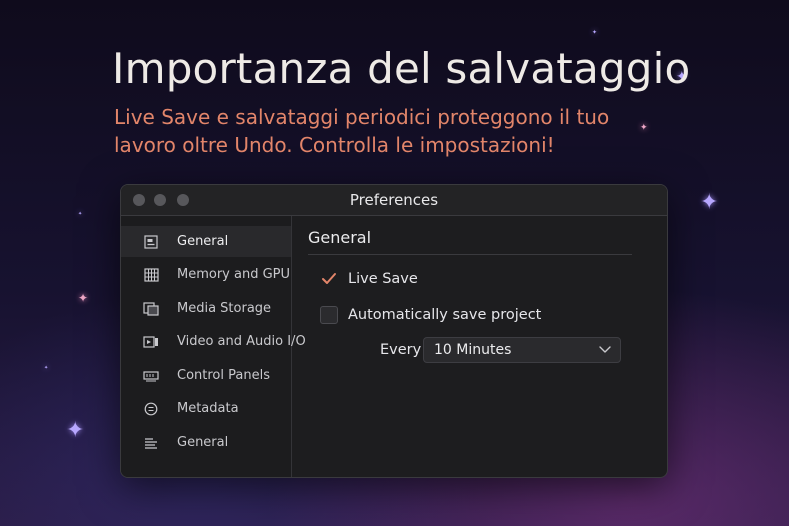 The height and width of the screenshot is (526, 789). I want to click on sidebar-item-label: Media Storage, so click(224, 308).